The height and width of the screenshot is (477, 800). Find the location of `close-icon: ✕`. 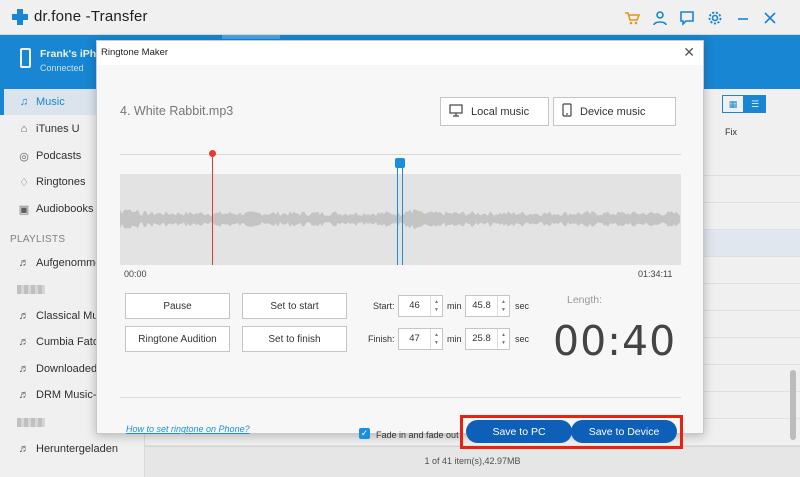

close-icon: ✕ is located at coordinates (689, 52).